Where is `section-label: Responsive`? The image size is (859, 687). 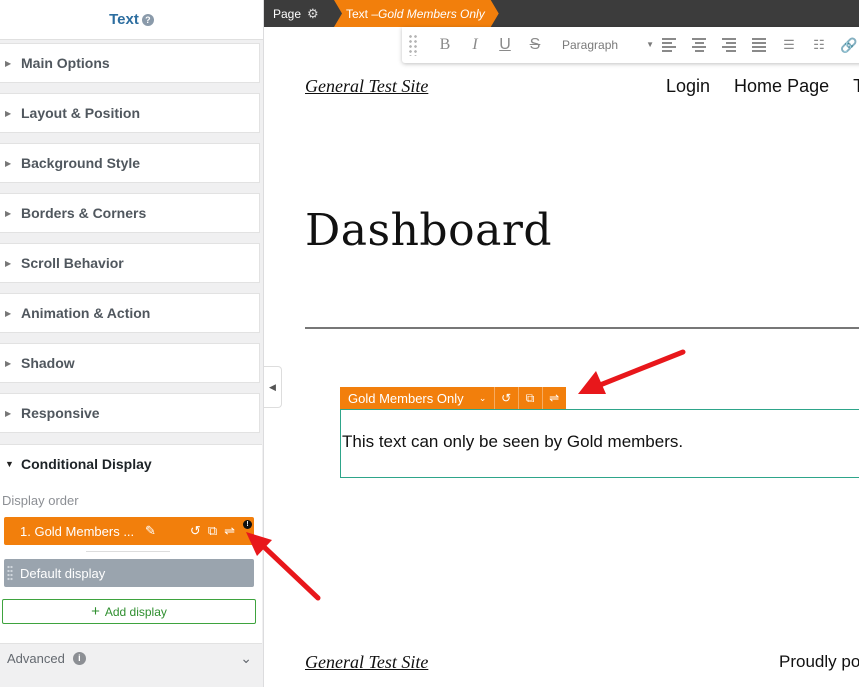 section-label: Responsive is located at coordinates (60, 413).